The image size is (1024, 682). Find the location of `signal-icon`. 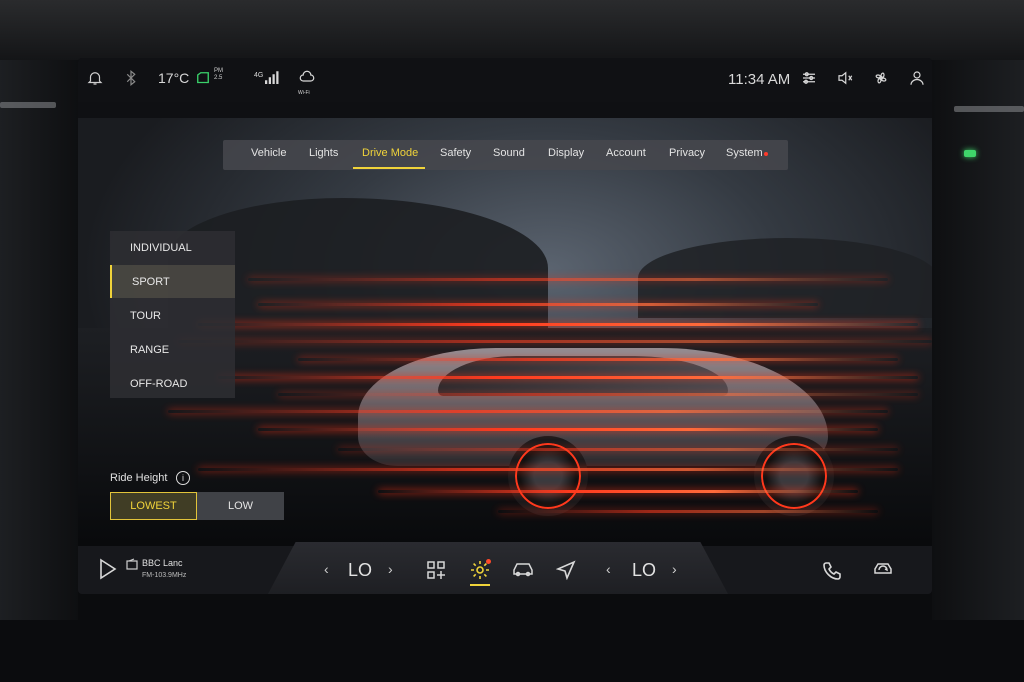

signal-icon is located at coordinates (271, 78).